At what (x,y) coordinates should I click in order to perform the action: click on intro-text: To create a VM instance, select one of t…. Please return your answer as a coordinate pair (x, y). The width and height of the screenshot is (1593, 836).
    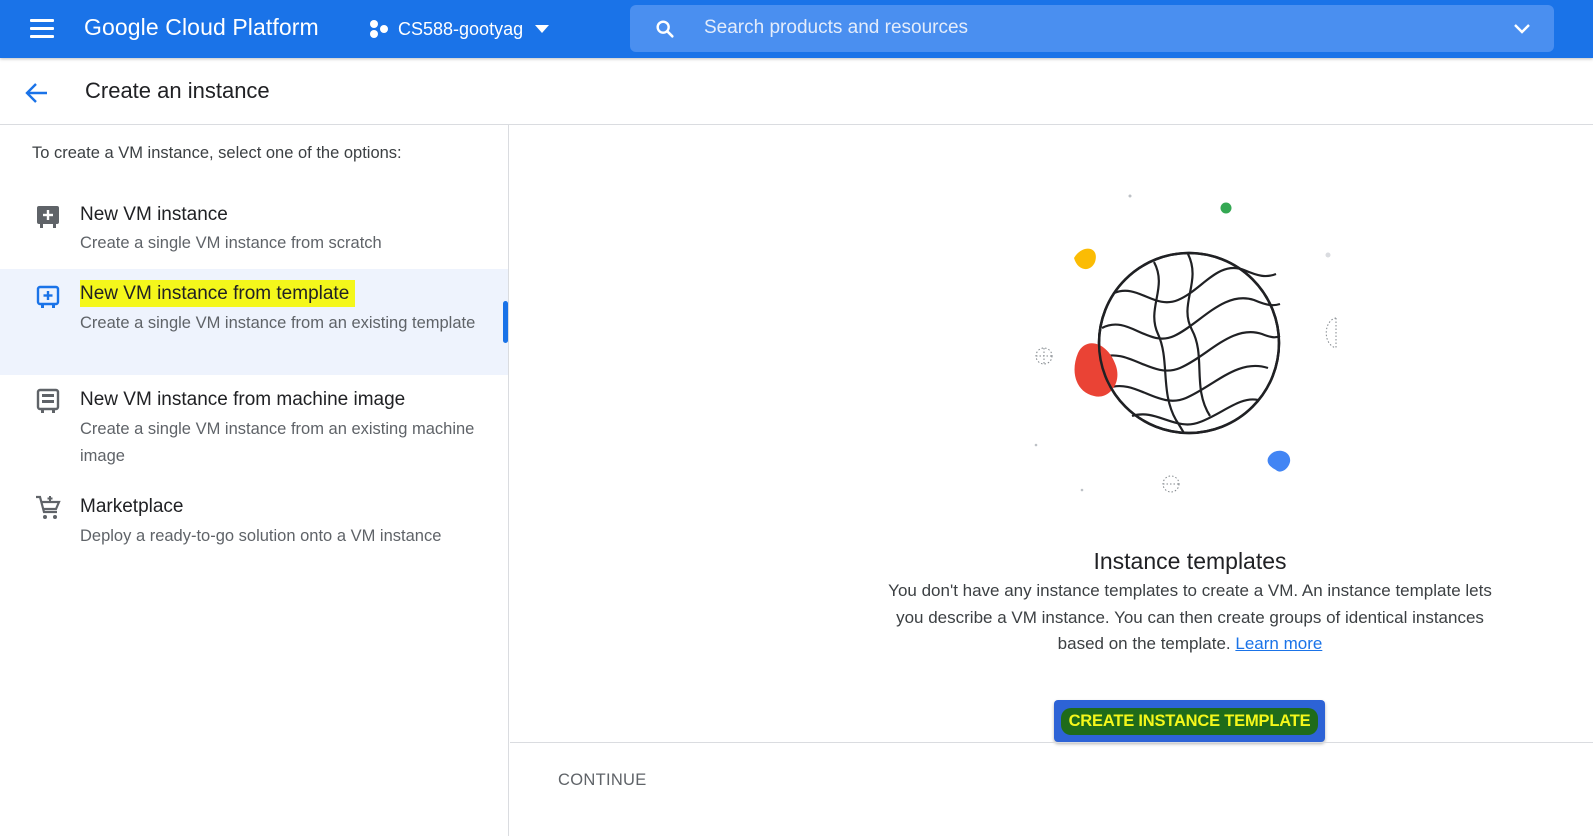
    Looking at the image, I should click on (217, 153).